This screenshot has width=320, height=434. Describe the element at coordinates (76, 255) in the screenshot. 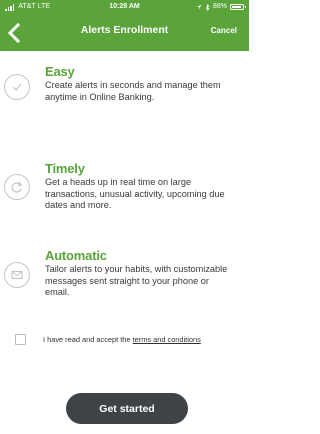

I see `feature-title: Automatic` at that location.